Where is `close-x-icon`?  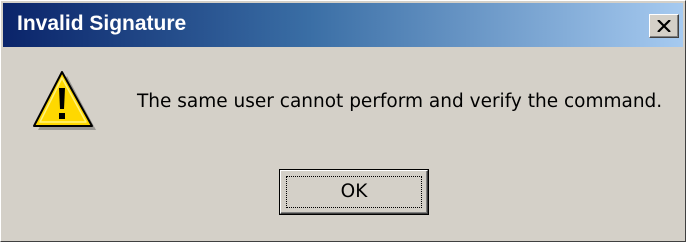
close-x-icon is located at coordinates (664, 26).